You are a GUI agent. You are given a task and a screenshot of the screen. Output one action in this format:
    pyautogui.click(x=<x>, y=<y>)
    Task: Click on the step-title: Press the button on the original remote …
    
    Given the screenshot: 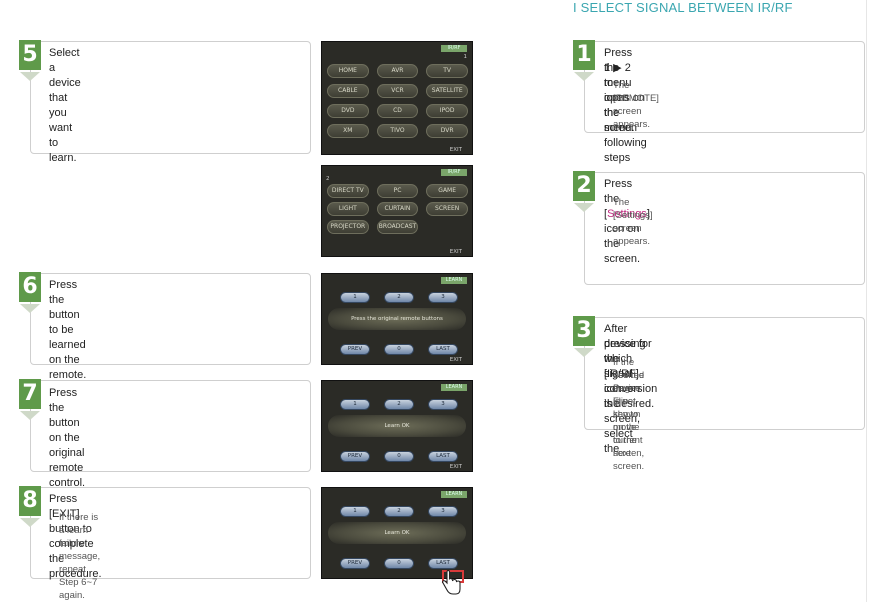 What is the action you would take?
    pyautogui.click(x=67, y=438)
    